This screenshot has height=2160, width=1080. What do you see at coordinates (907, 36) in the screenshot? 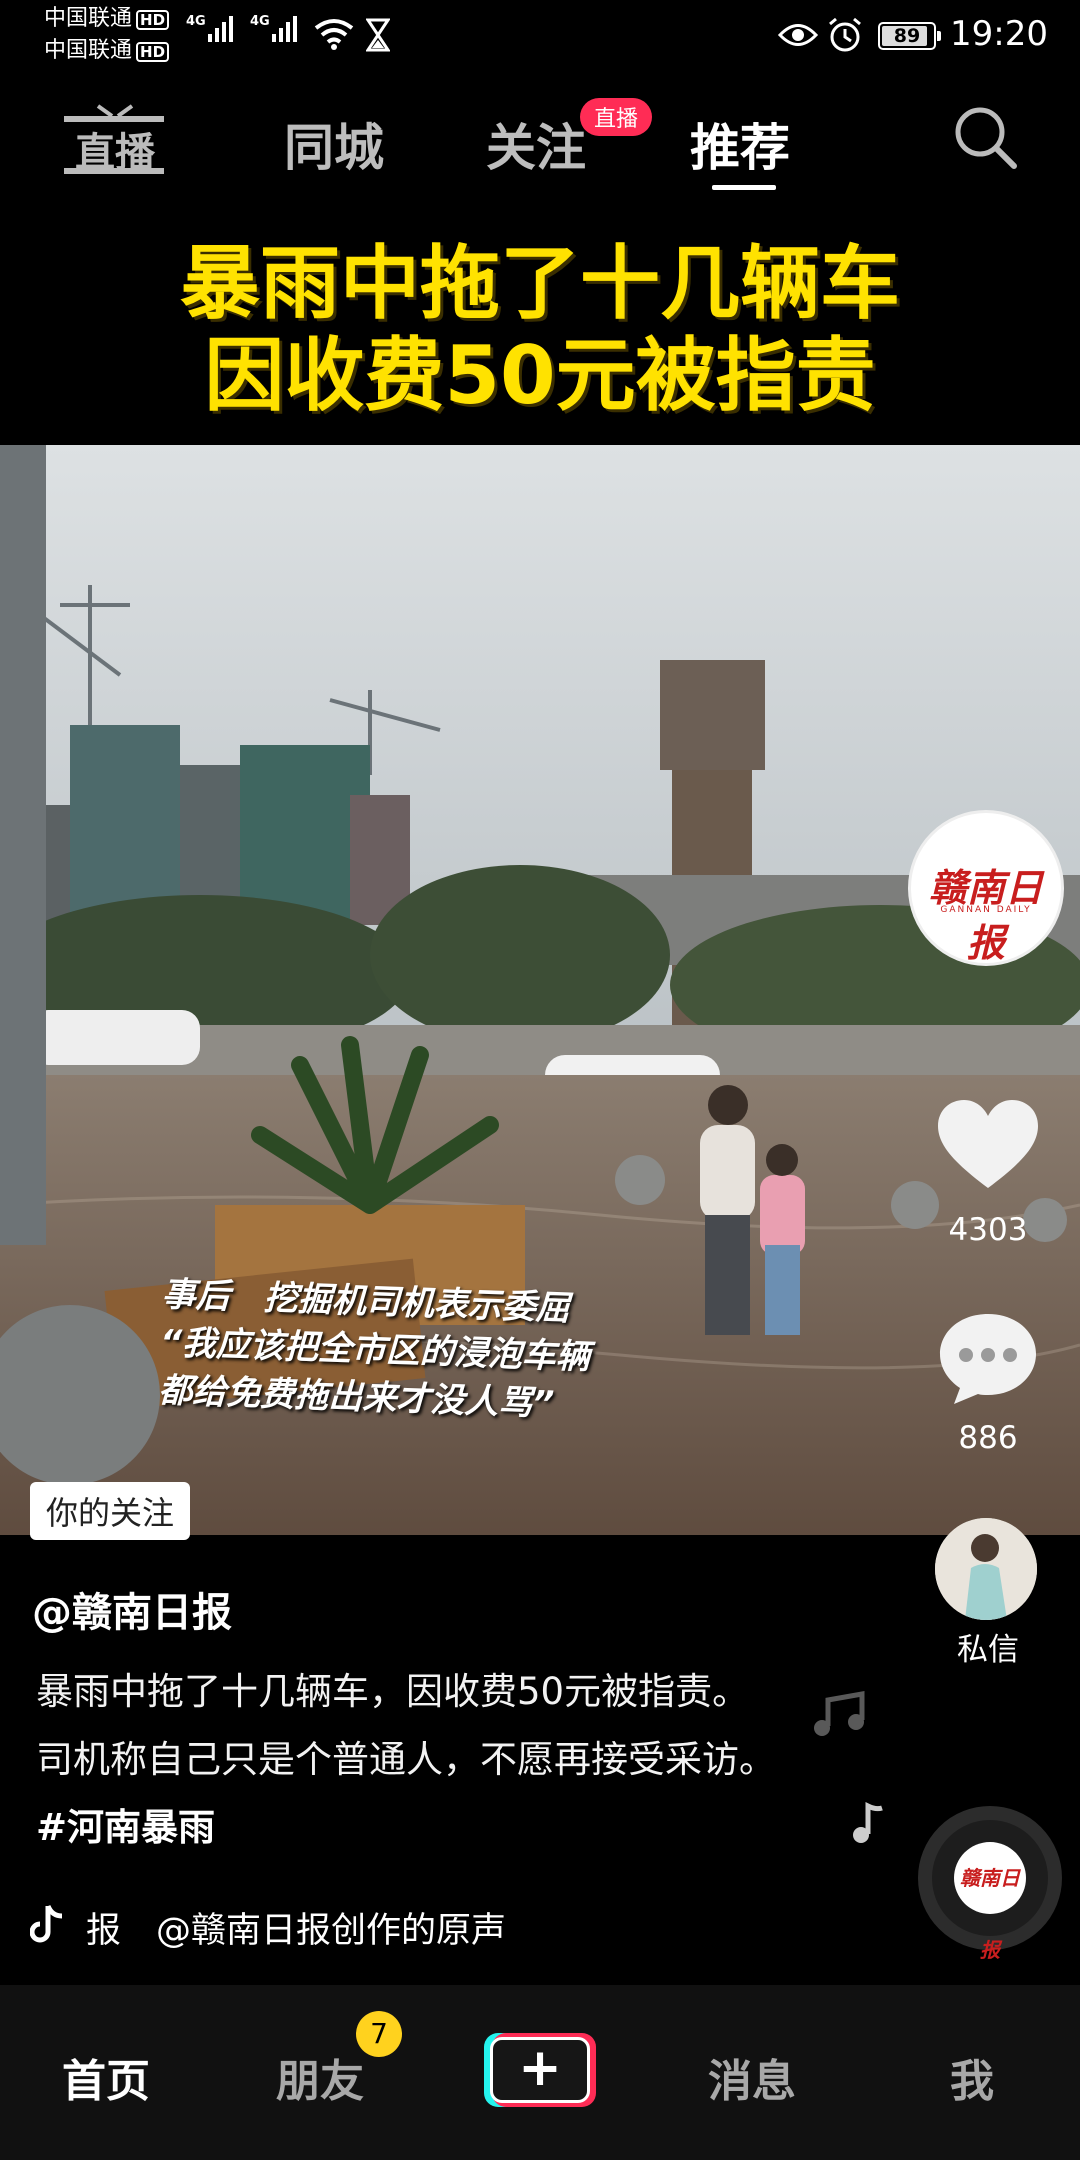
I see `battery-level: 89` at bounding box center [907, 36].